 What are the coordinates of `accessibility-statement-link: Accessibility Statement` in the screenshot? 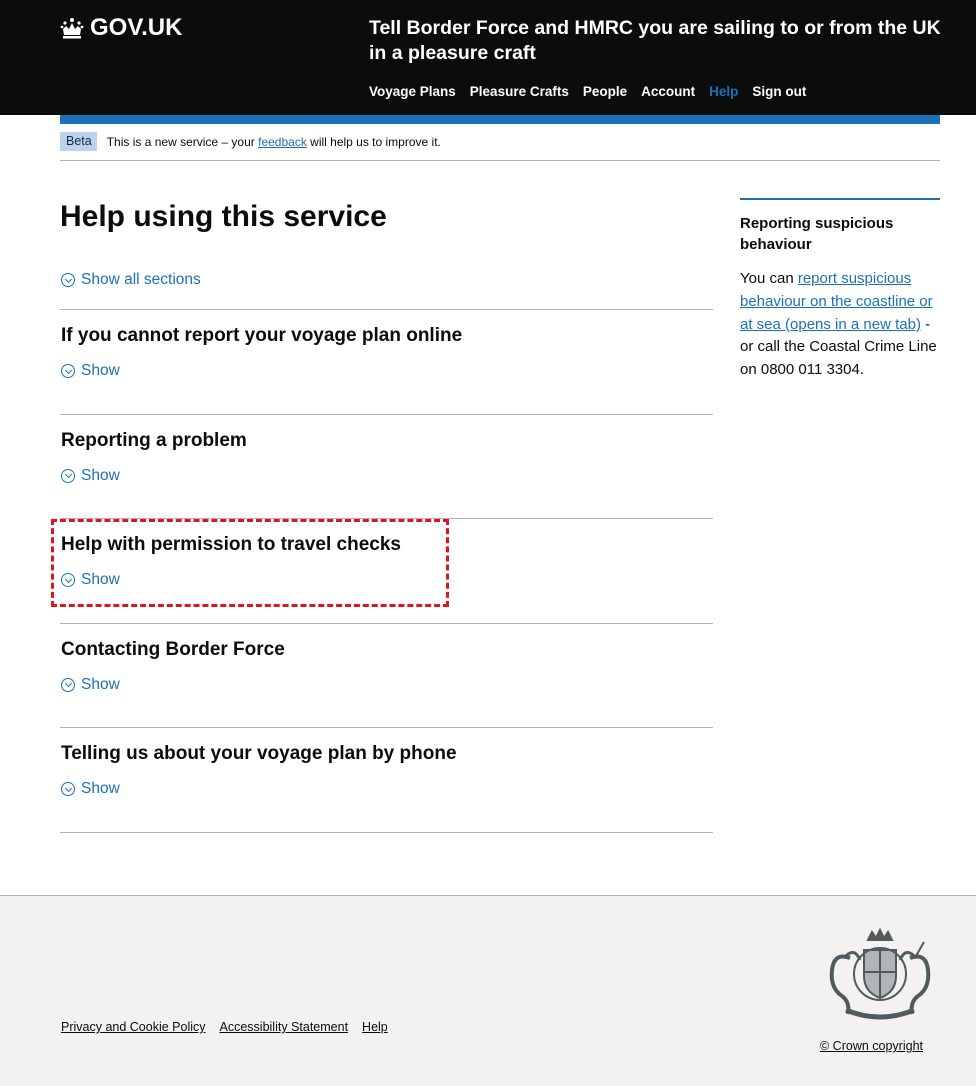 It's located at (284, 1027).